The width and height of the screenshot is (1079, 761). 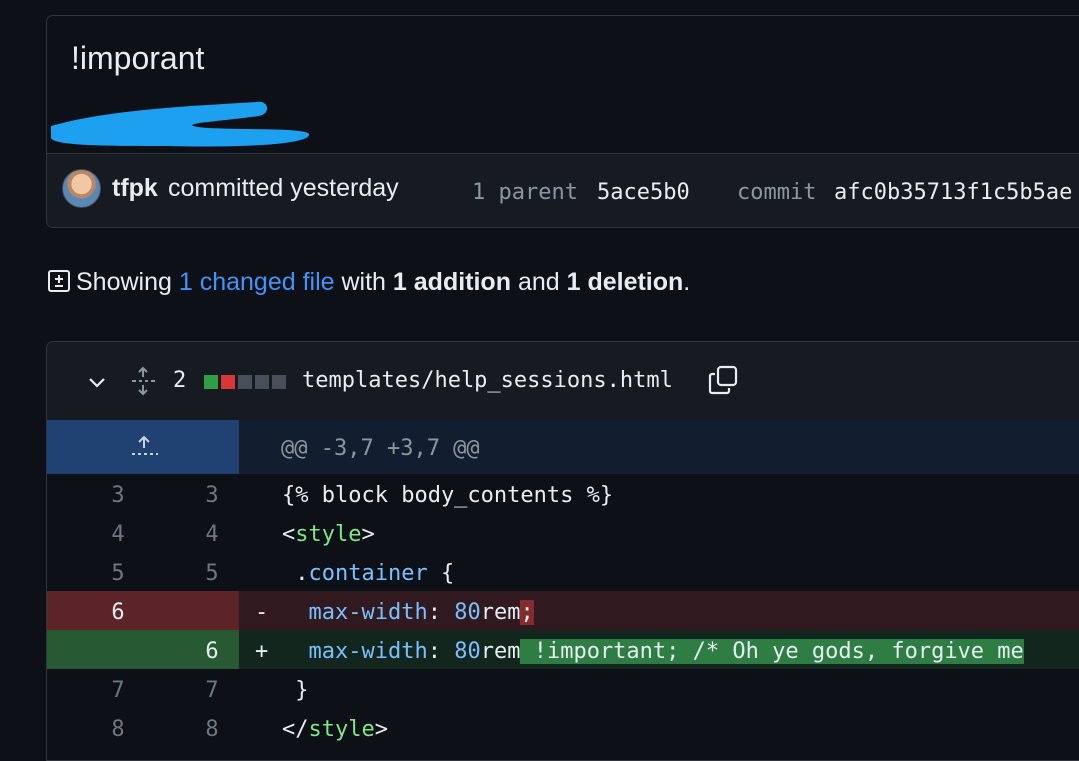 I want to click on expand-up-button, so click(x=143, y=447).